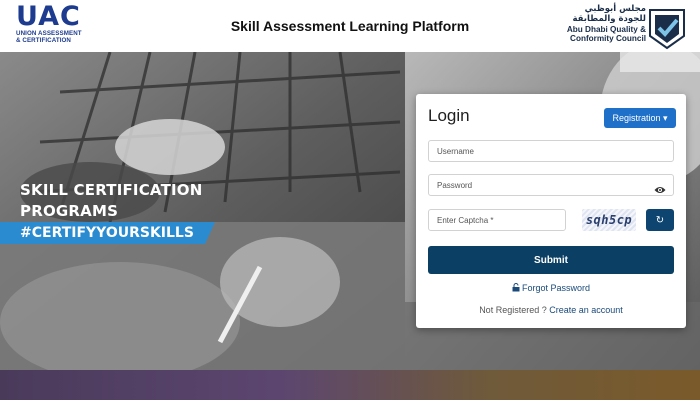 Image resolution: width=700 pixels, height=400 pixels. Describe the element at coordinates (513, 310) in the screenshot. I see `not-registered-text: Not Registered ?` at that location.